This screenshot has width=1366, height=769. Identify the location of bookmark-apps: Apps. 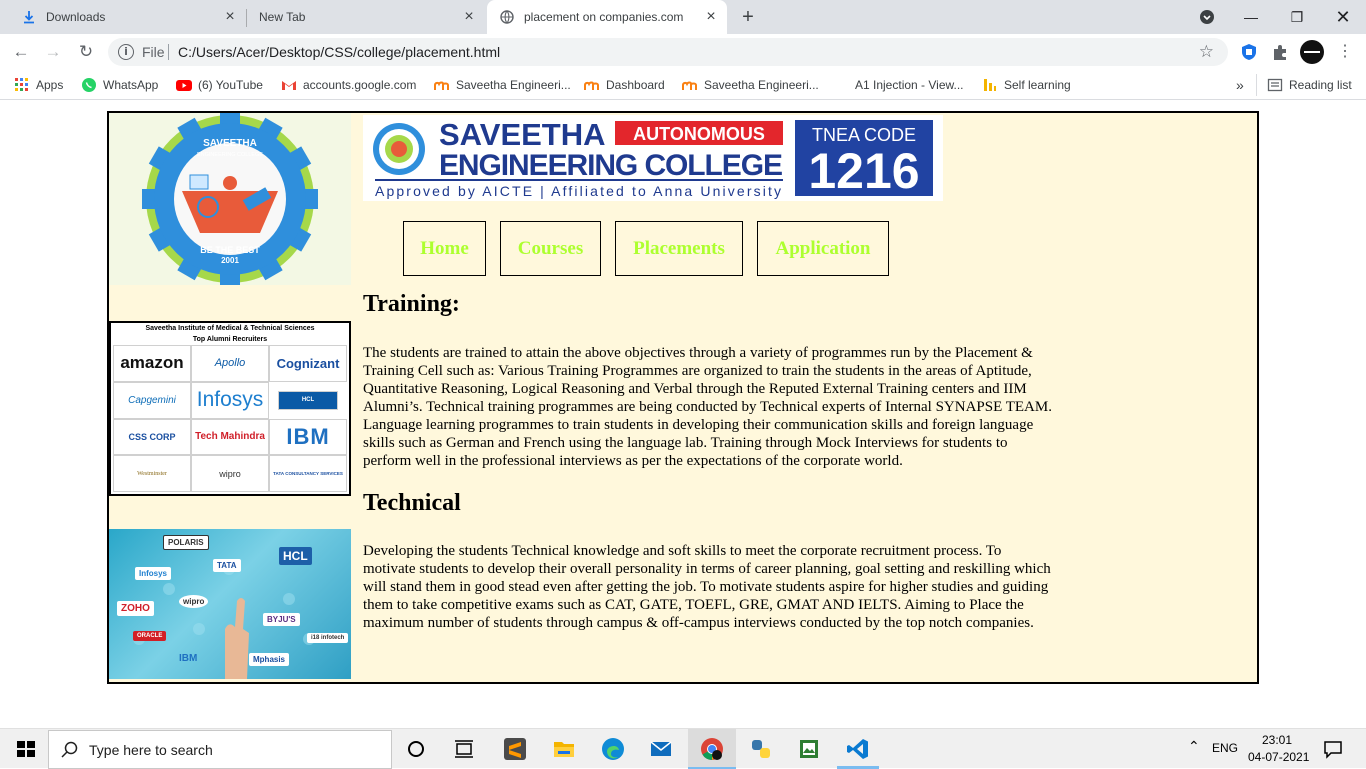
(38, 85).